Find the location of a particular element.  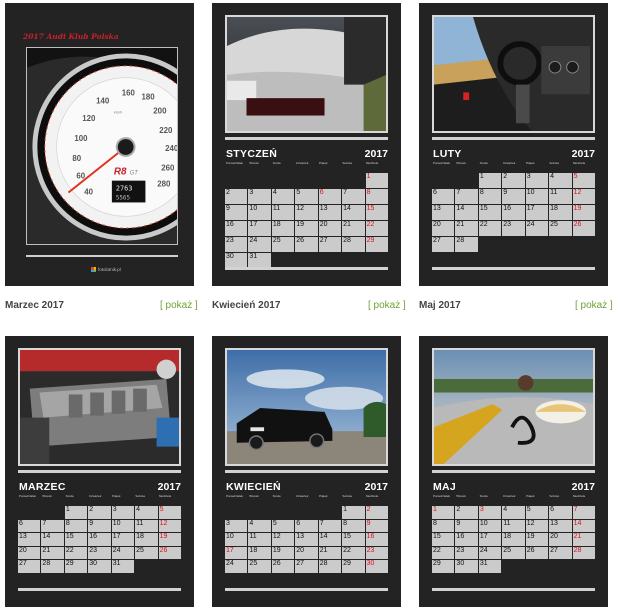

day-cell: 15 is located at coordinates (76, 539).